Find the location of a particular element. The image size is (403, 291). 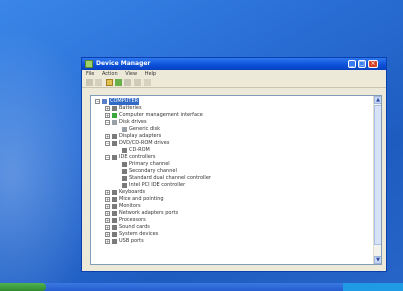

tree-item: + System devices is located at coordinates (231, 234).